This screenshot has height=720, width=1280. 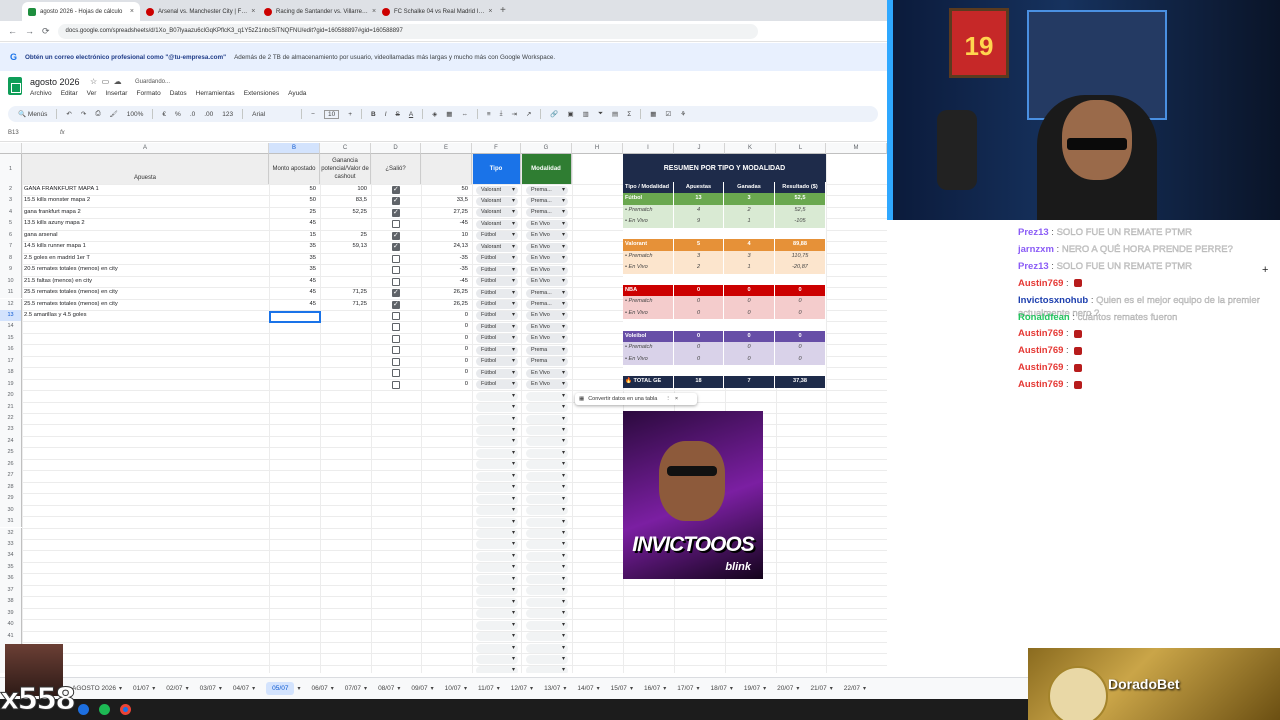 What do you see at coordinates (11, 258) in the screenshot?
I see `row-number: 8` at bounding box center [11, 258].